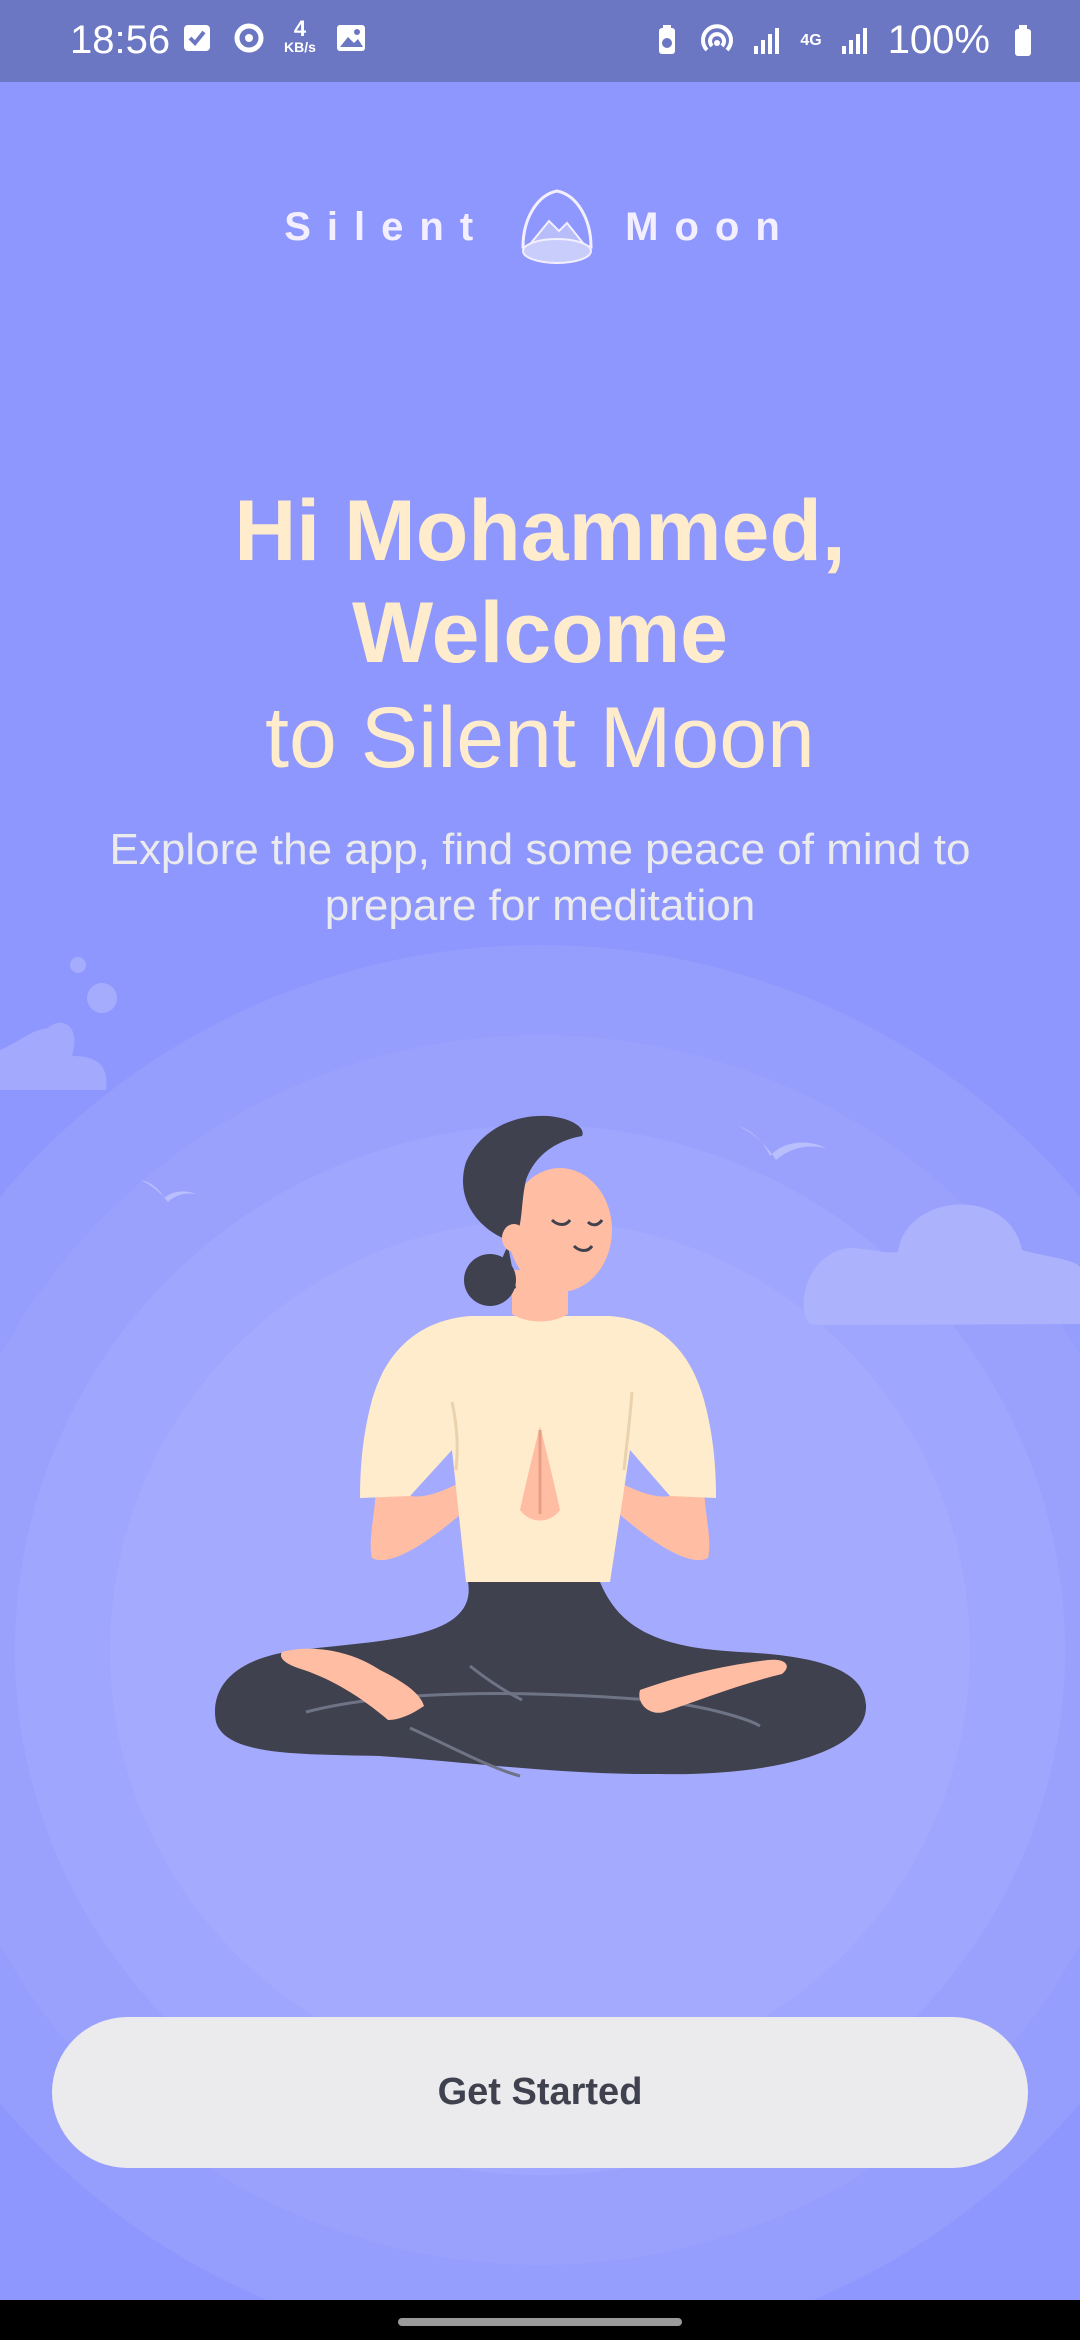 This screenshot has width=1080, height=2340. What do you see at coordinates (667, 39) in the screenshot?
I see `battery-saver-icon` at bounding box center [667, 39].